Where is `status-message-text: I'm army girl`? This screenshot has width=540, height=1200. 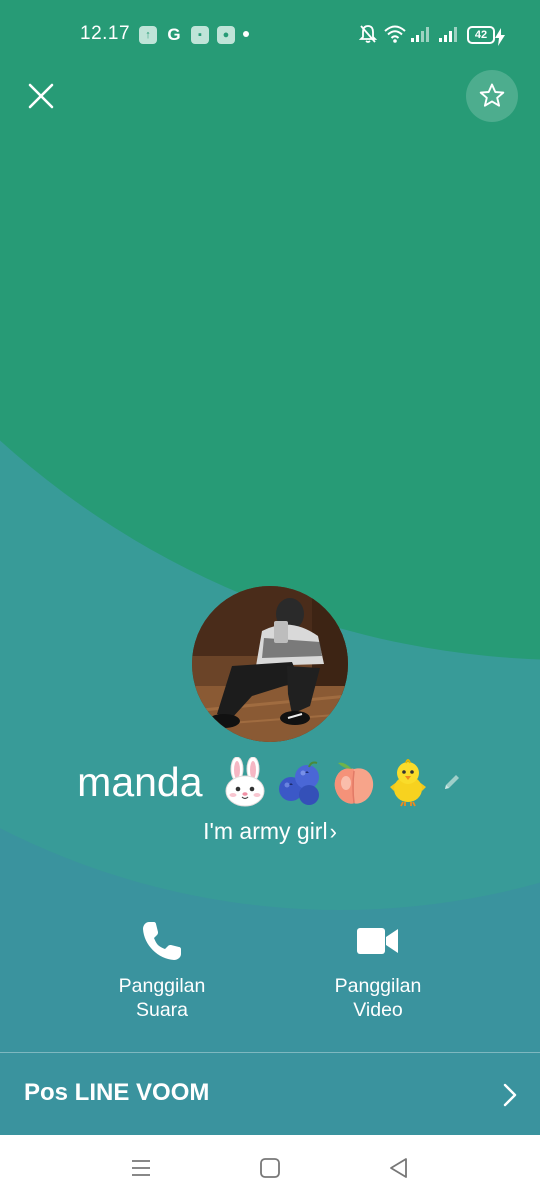 status-message-text: I'm army girl is located at coordinates (265, 831).